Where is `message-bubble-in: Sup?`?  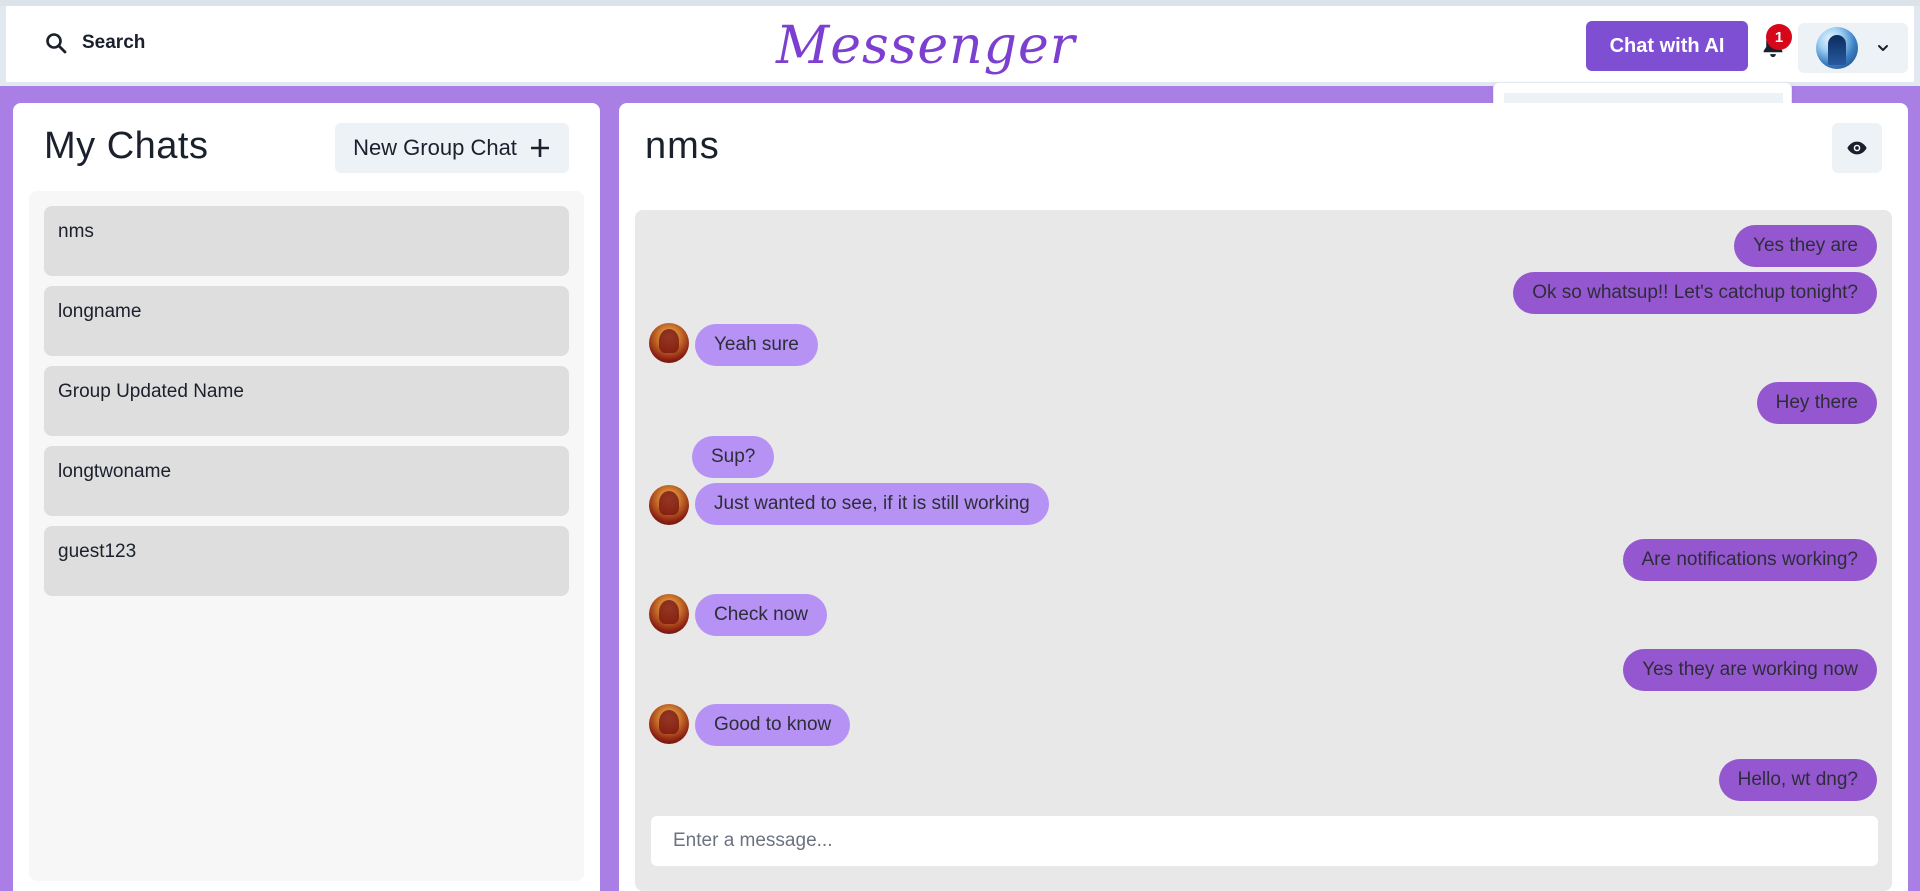
message-bubble-in: Sup? is located at coordinates (733, 457).